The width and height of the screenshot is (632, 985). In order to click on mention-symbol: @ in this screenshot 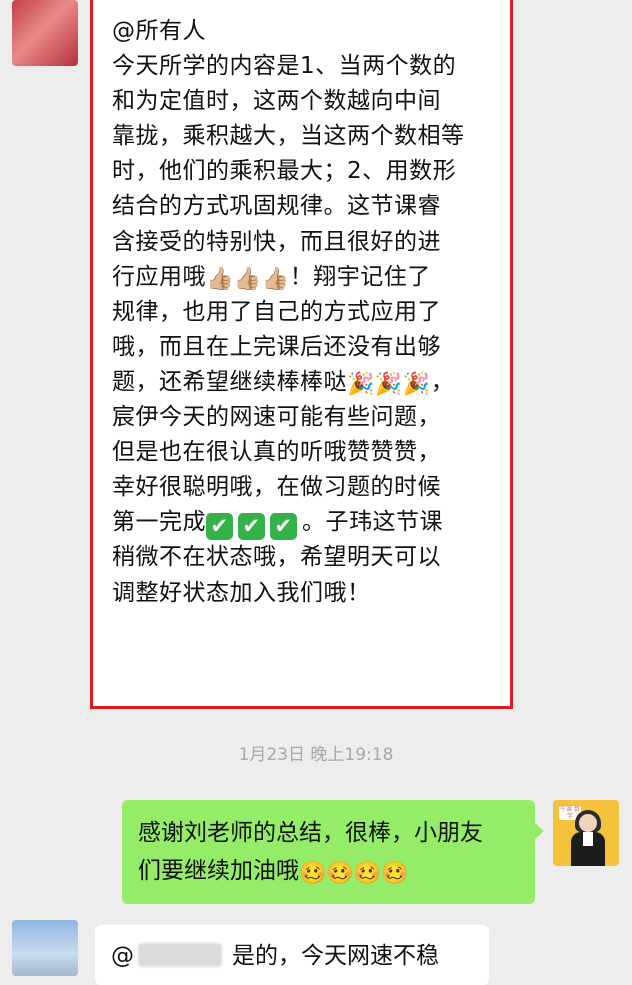, I will do `click(122, 956)`.